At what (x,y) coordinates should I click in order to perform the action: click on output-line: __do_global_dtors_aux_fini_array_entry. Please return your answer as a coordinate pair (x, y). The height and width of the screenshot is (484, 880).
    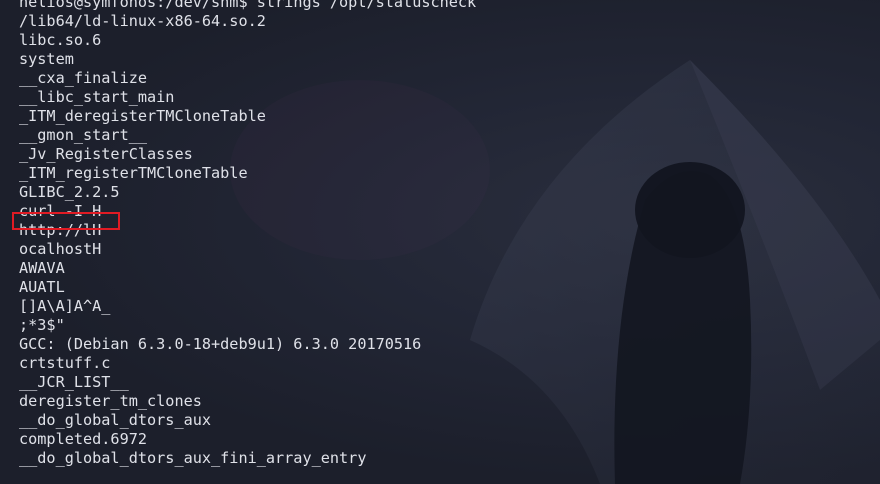
    Looking at the image, I should click on (193, 458).